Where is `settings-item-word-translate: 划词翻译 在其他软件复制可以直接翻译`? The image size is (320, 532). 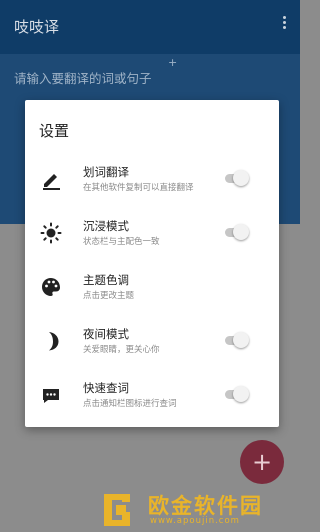 settings-item-word-translate: 划词翻译 在其他软件复制可以直接翻译 is located at coordinates (152, 180).